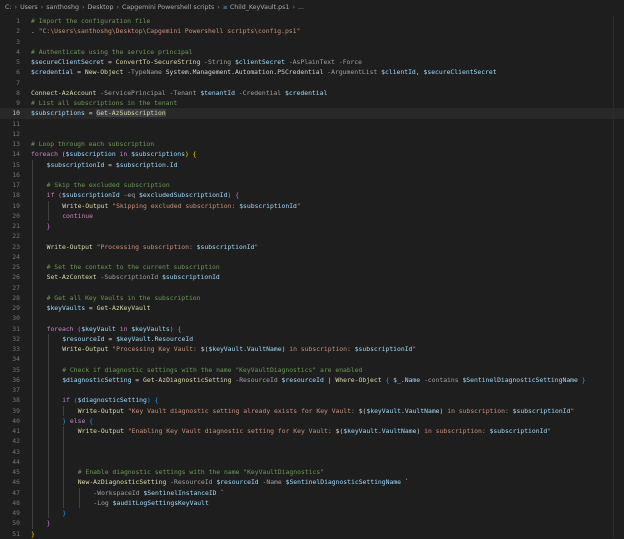 The height and width of the screenshot is (539, 624). I want to click on code-line: 30, so click(312, 318).